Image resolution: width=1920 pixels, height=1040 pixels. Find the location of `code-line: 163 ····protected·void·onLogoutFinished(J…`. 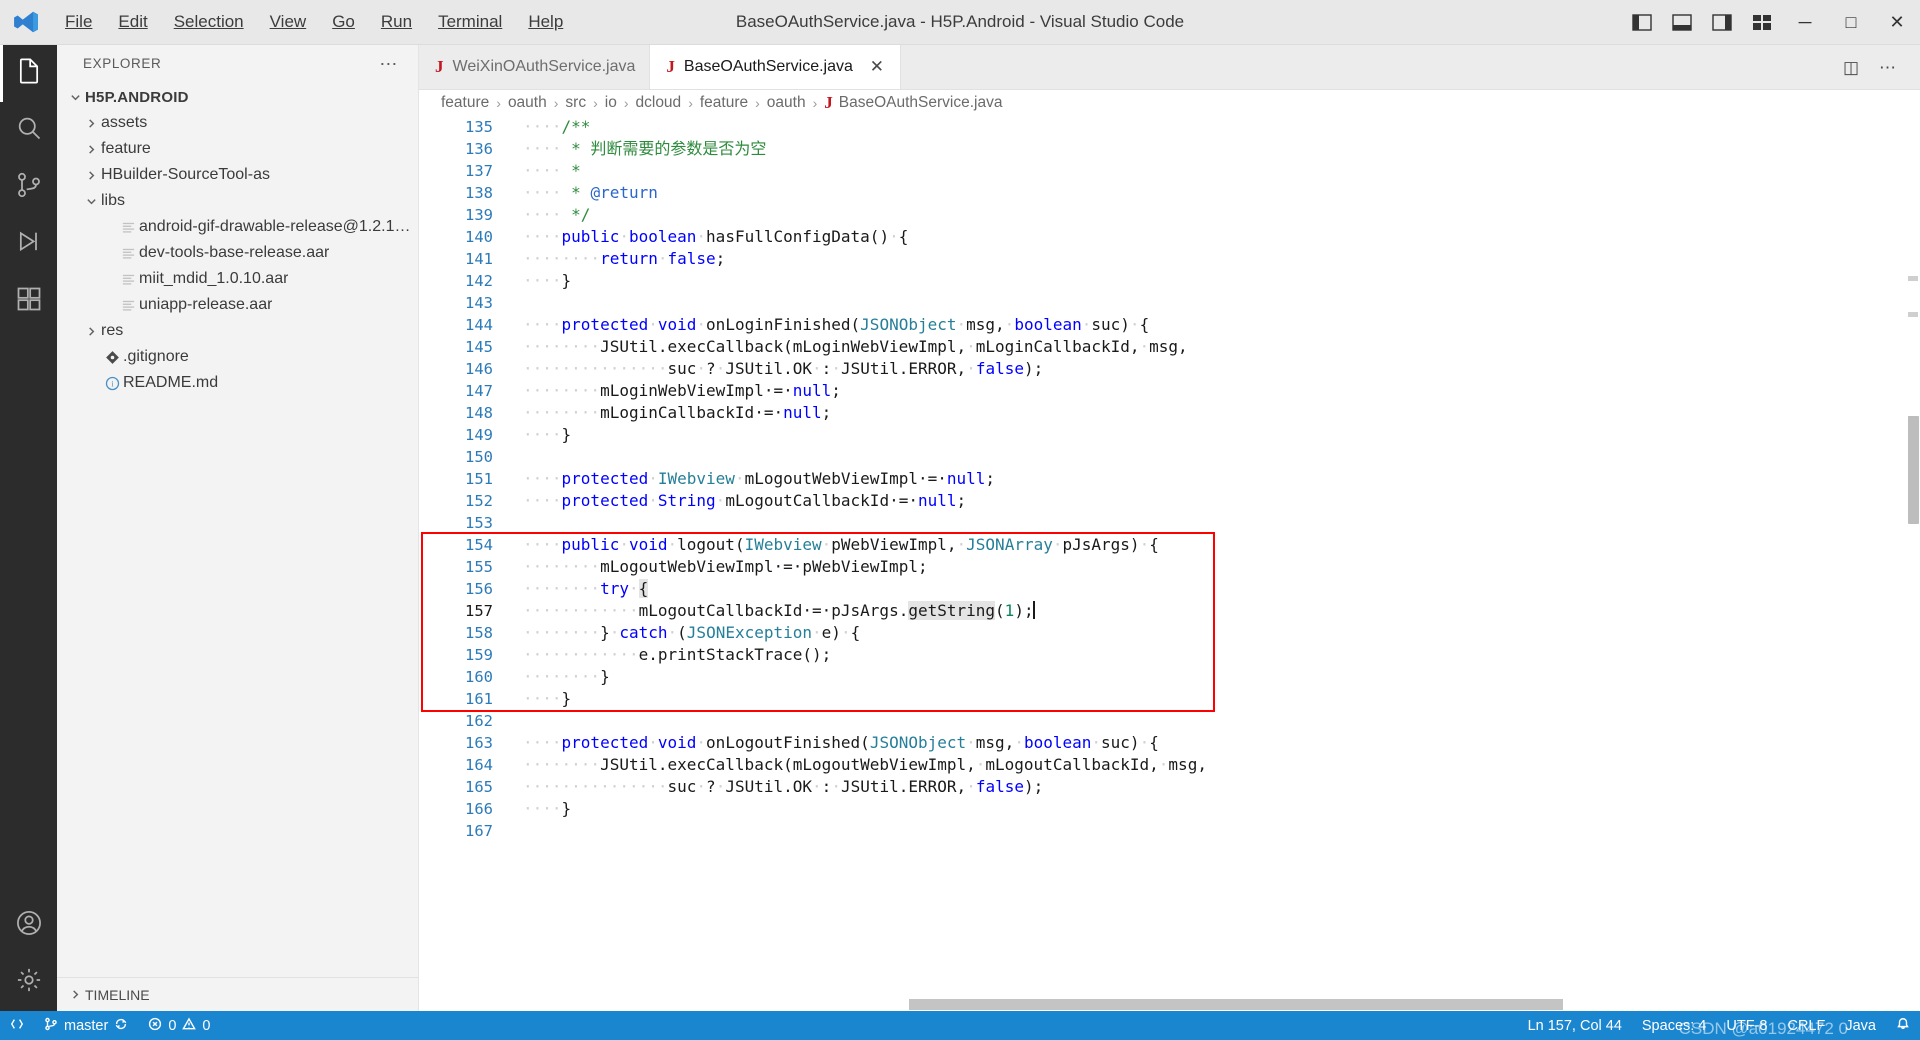

code-line: 163 ····protected·void·onLogoutFinished(J… is located at coordinates (1169, 743).